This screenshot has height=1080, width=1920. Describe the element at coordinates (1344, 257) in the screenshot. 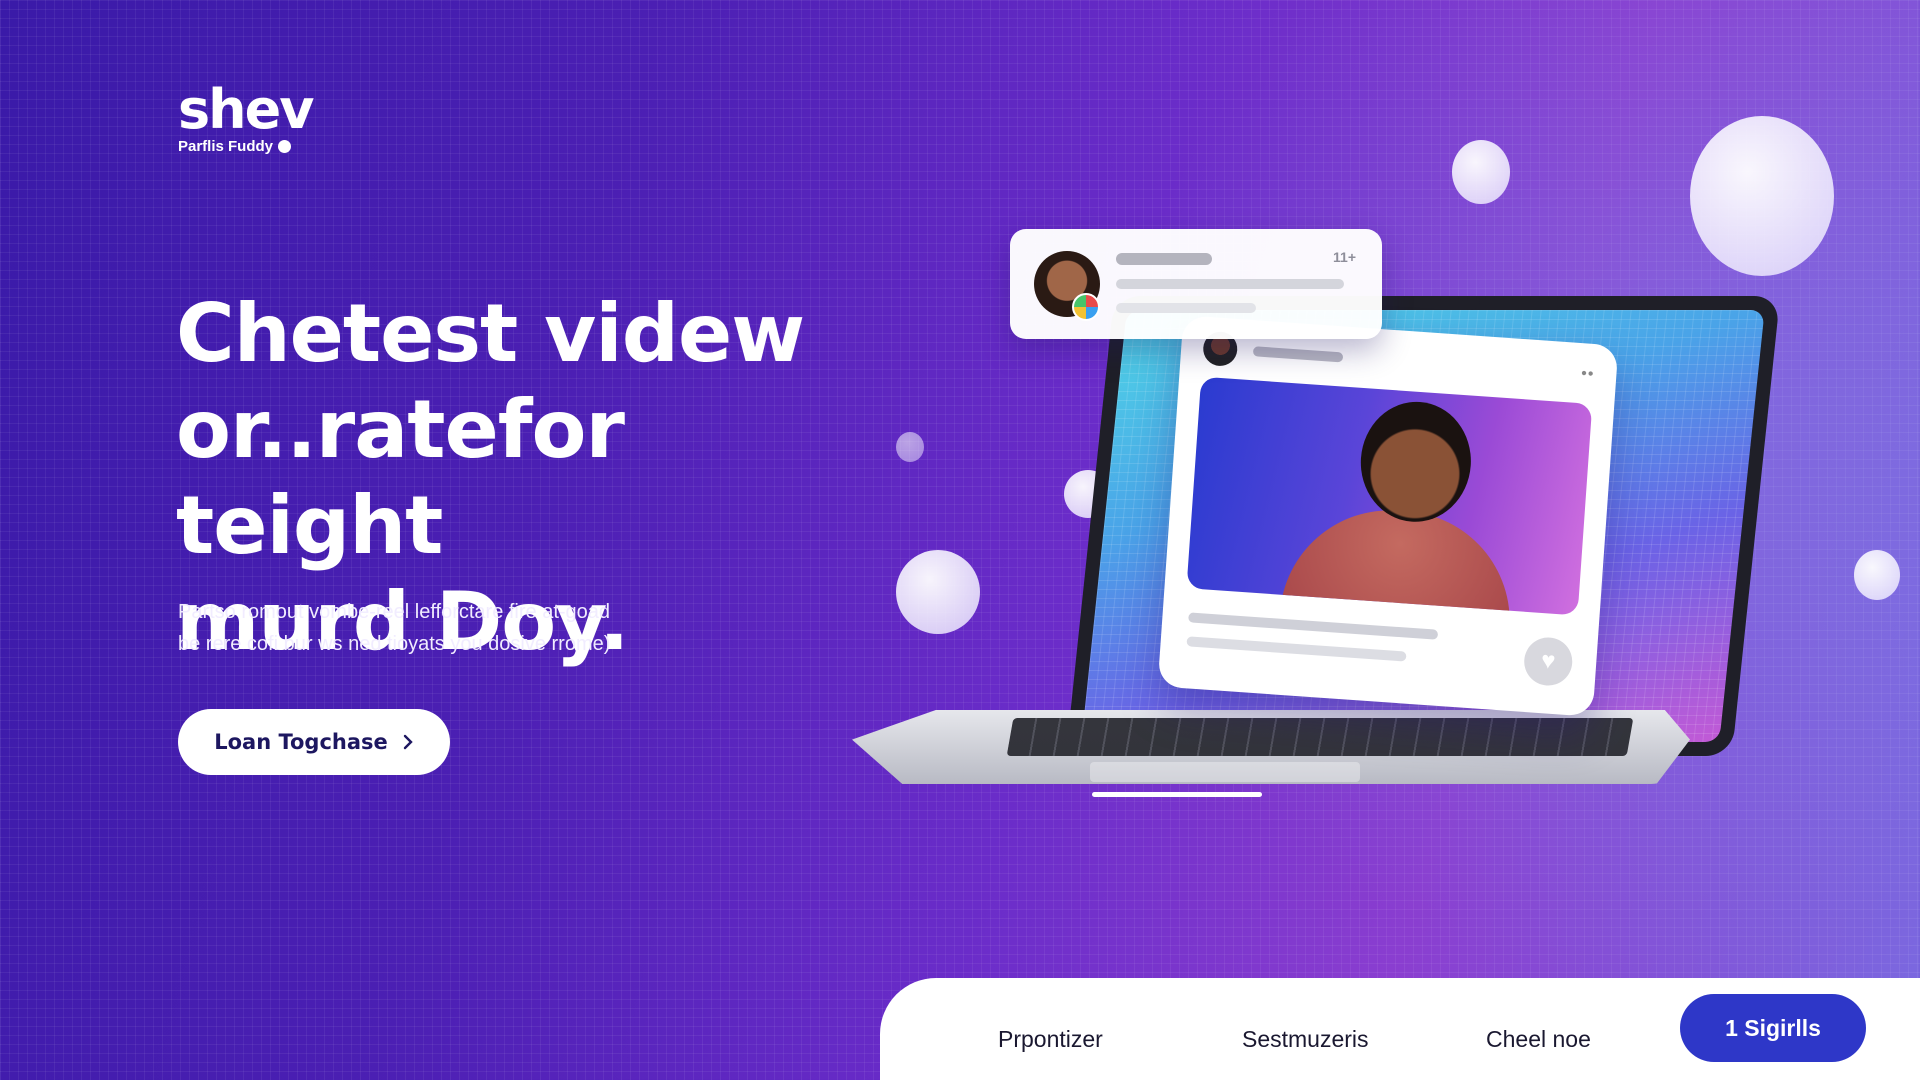

I see `notification-count: 11+` at that location.